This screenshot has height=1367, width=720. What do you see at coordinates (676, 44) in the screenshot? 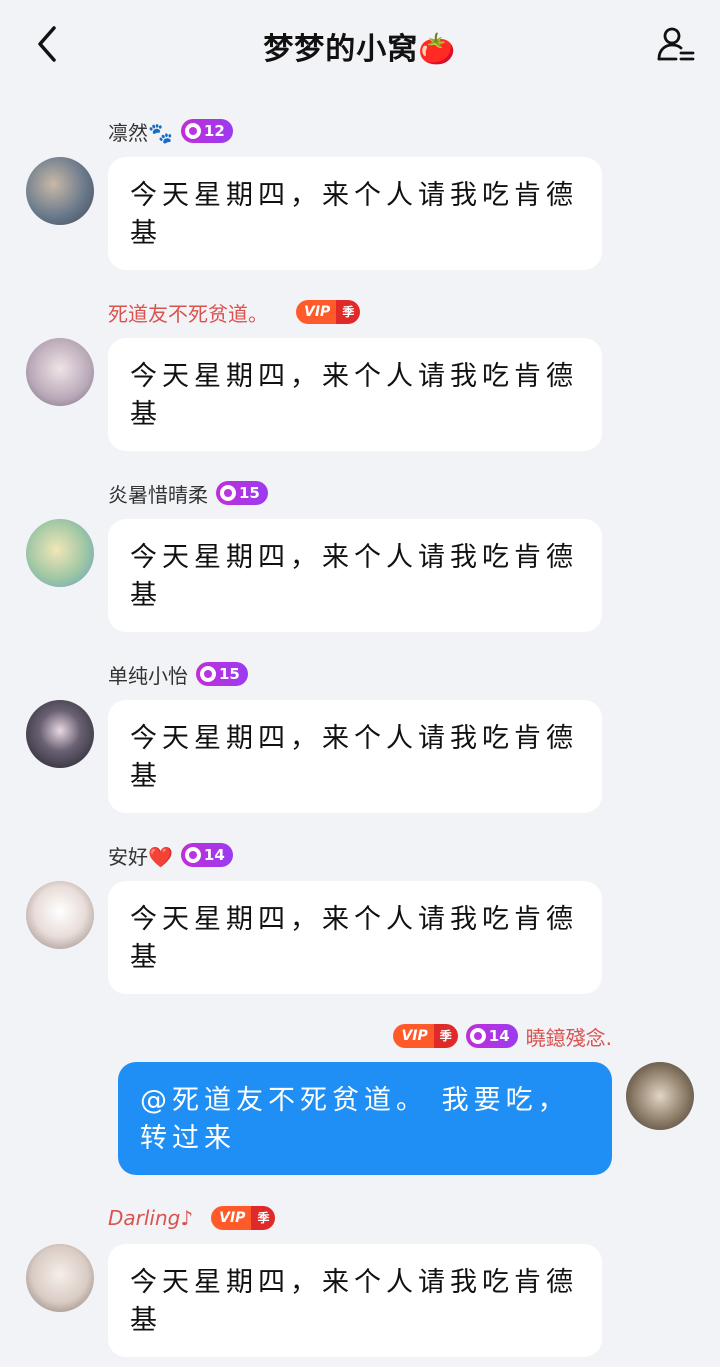
I see `group-members-icon` at bounding box center [676, 44].